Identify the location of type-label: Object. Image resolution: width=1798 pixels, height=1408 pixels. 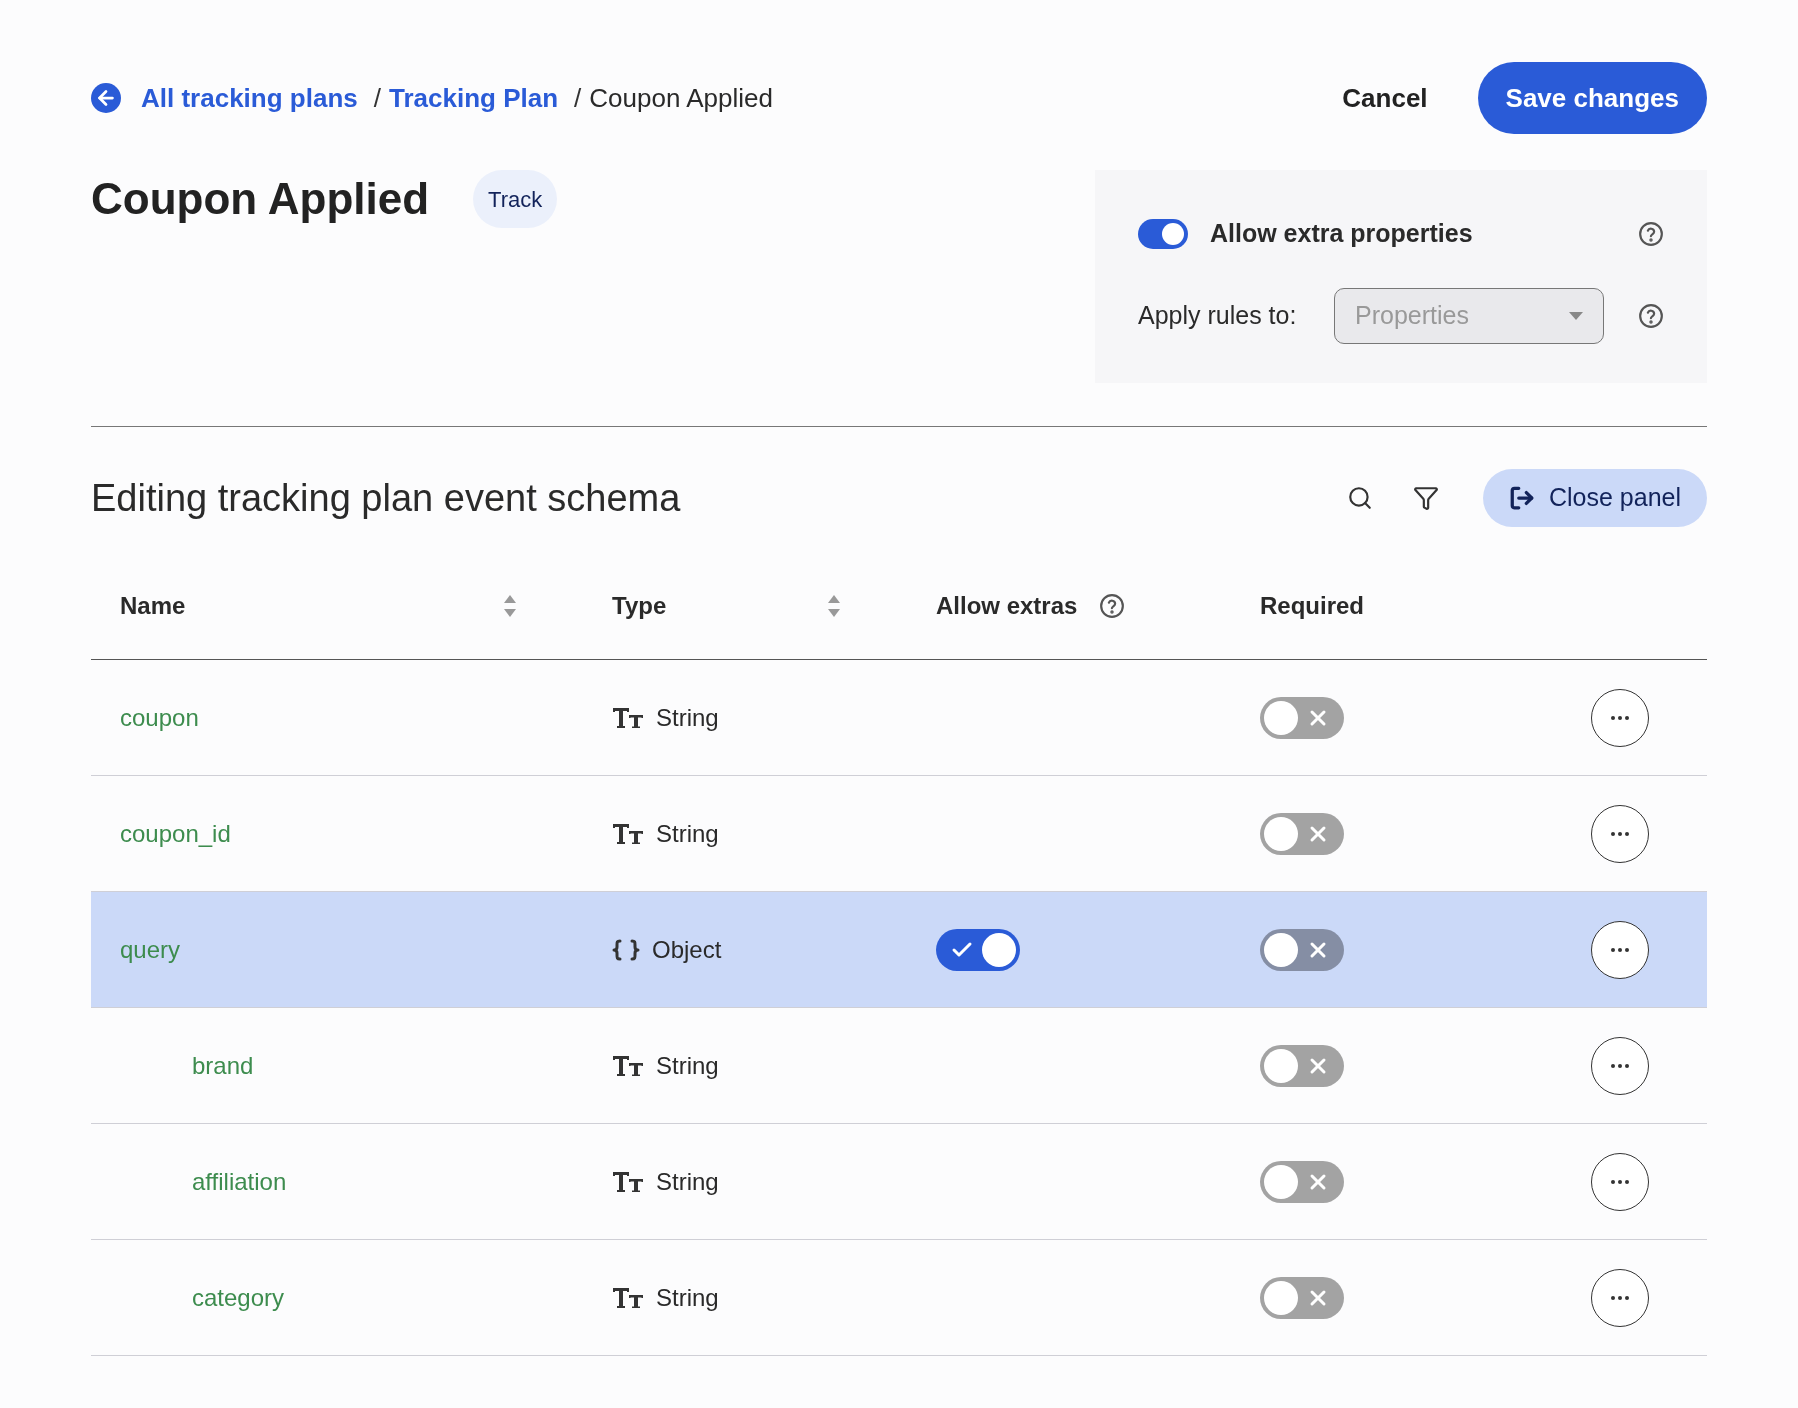
(687, 949).